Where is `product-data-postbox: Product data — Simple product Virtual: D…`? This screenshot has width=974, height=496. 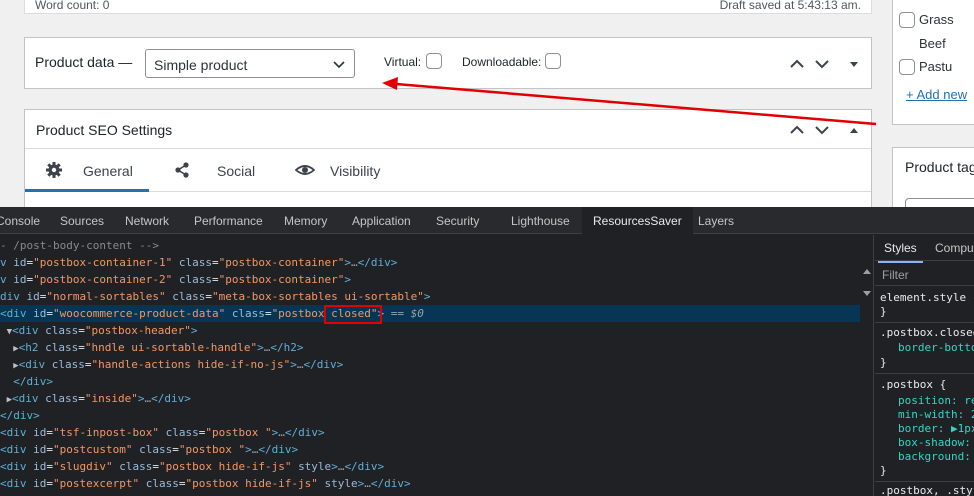
product-data-postbox: Product data — Simple product Virtual: D… is located at coordinates (448, 63).